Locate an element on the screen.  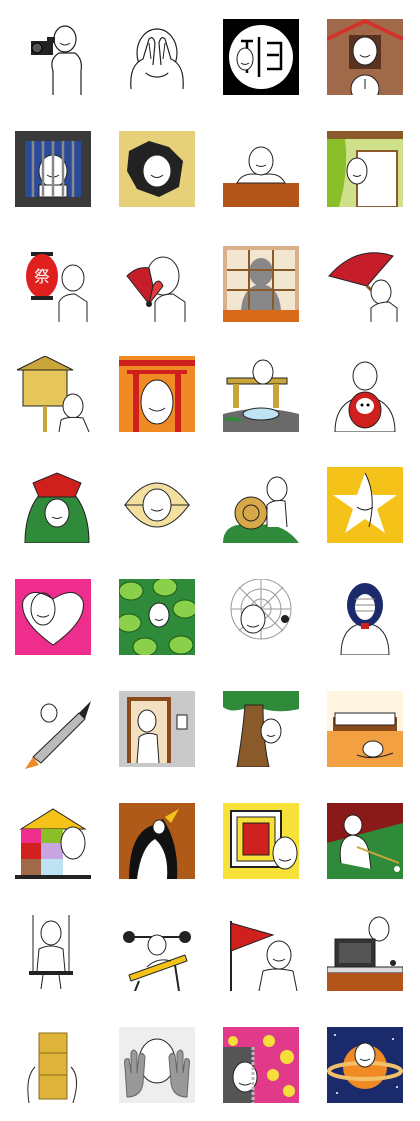
nested-frames-sticker is located at coordinates (261, 841).